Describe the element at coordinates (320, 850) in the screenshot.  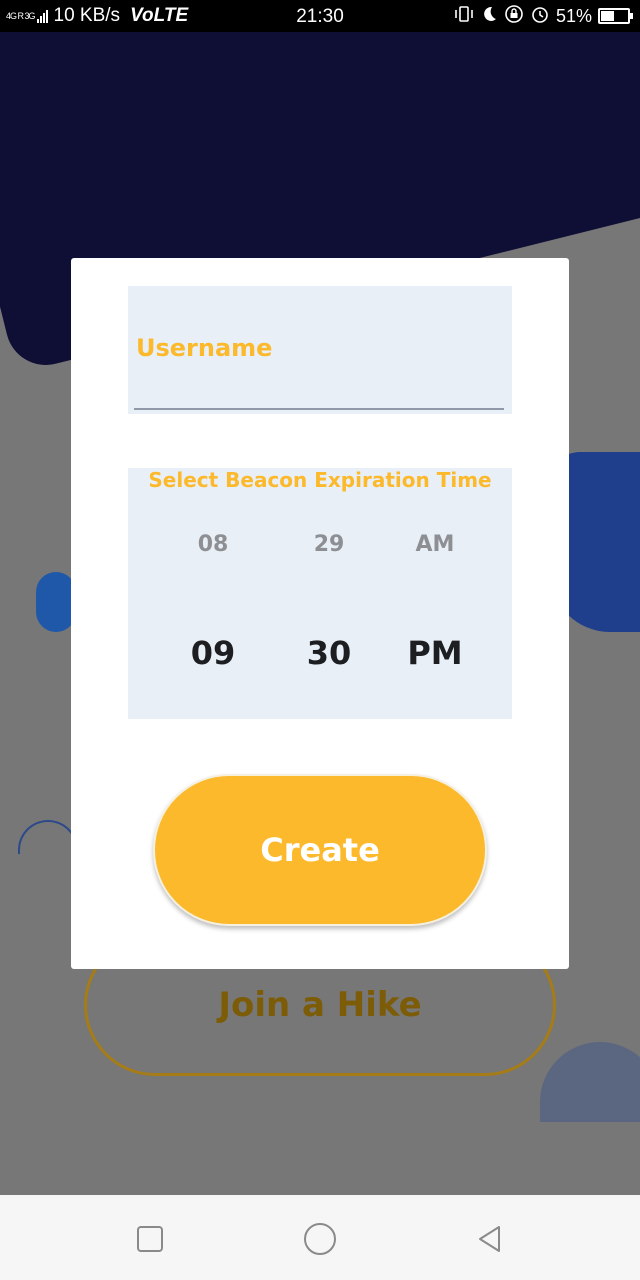
I see `create-button: Create` at that location.